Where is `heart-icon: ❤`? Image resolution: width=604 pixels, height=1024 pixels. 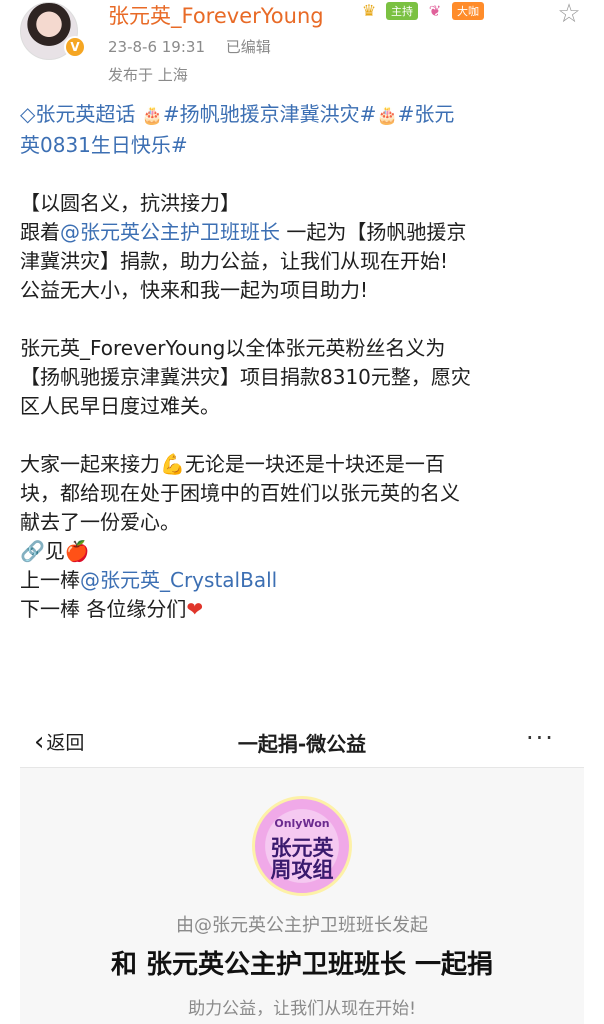 heart-icon: ❤ is located at coordinates (195, 609).